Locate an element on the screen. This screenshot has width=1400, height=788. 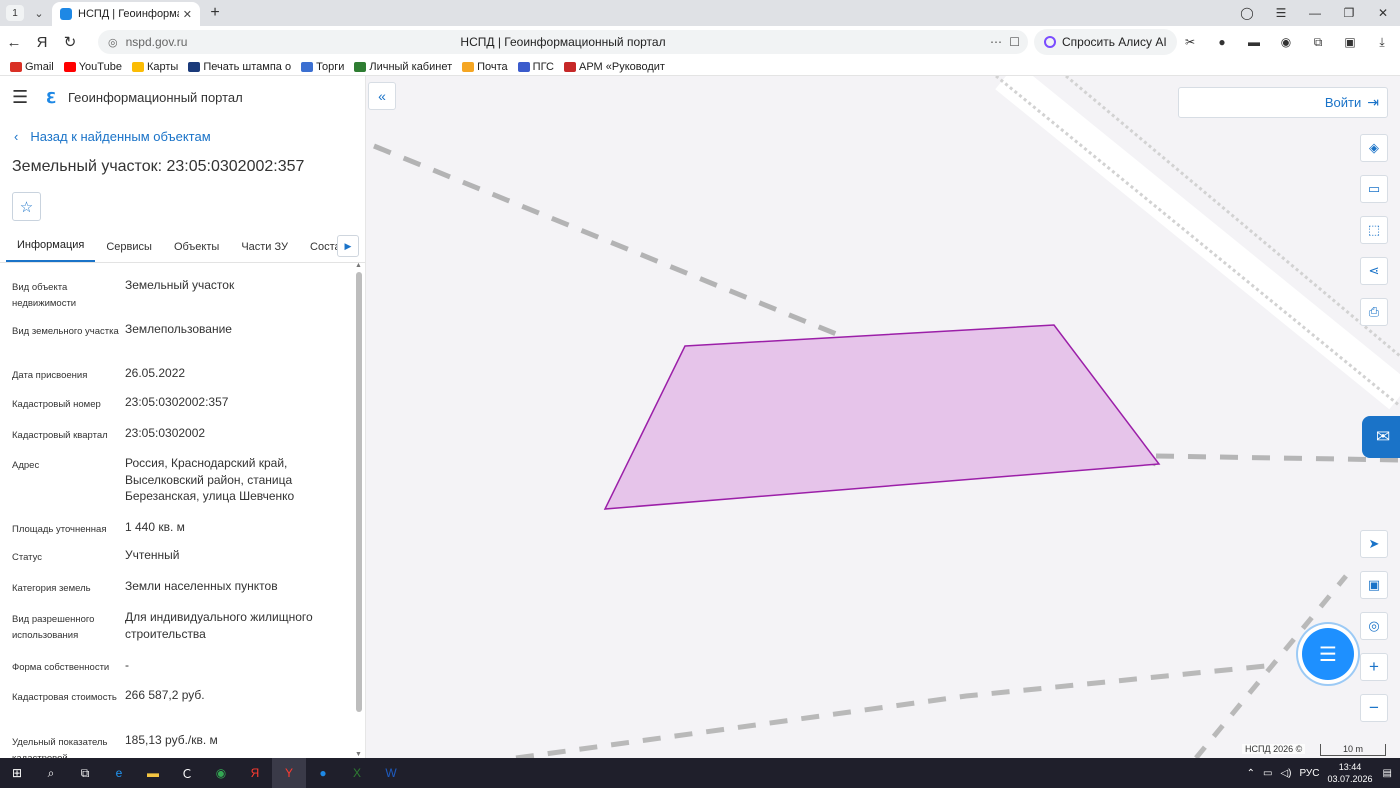
start-icon: ⊞ is located at coordinates (17, 773).